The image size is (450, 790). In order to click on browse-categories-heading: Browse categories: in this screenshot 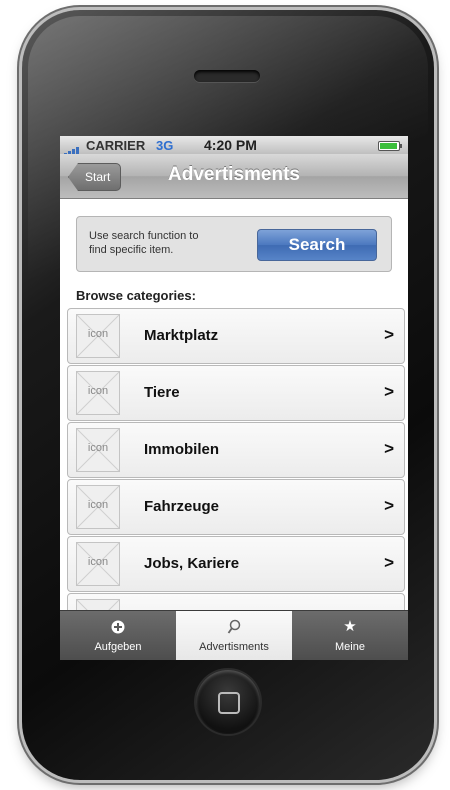, I will do `click(136, 295)`.